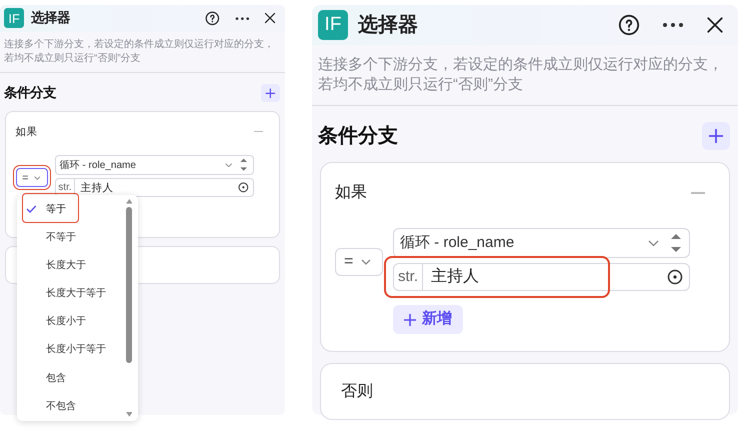  Describe the element at coordinates (428, 319) in the screenshot. I see `add-condition-button: 新增` at that location.